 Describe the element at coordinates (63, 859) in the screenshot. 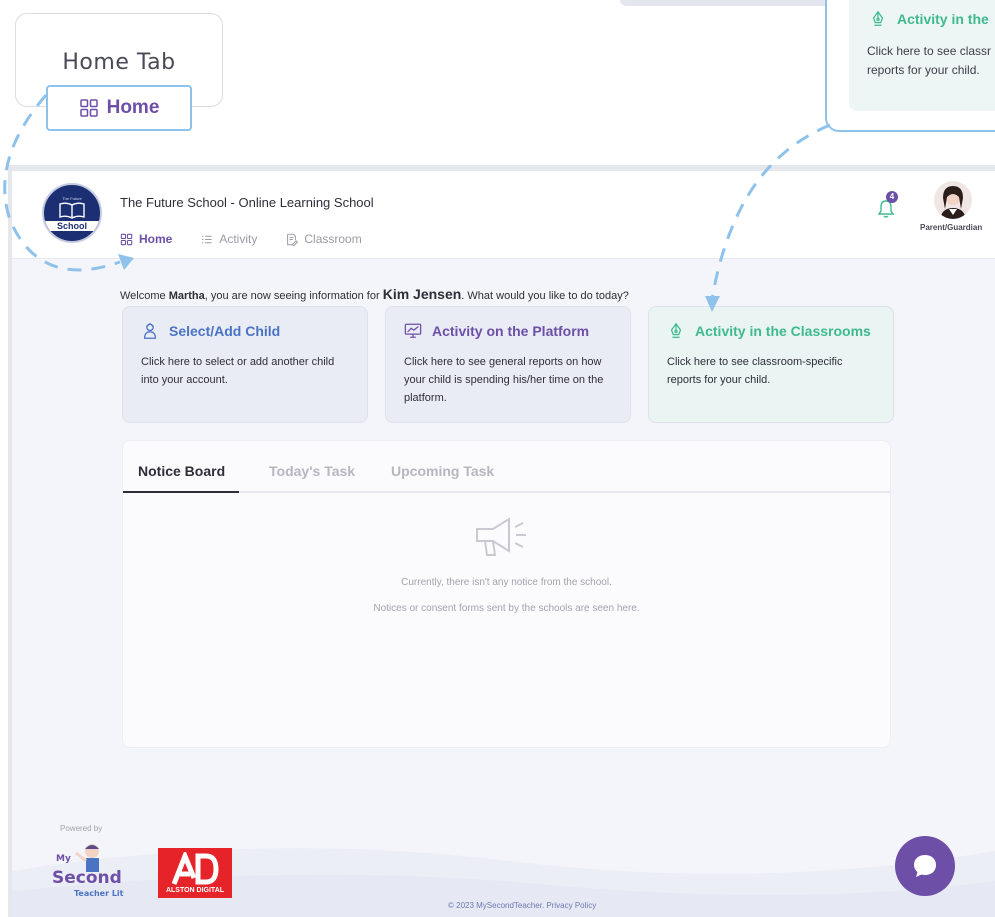

I see `mst-logo-my: My` at that location.